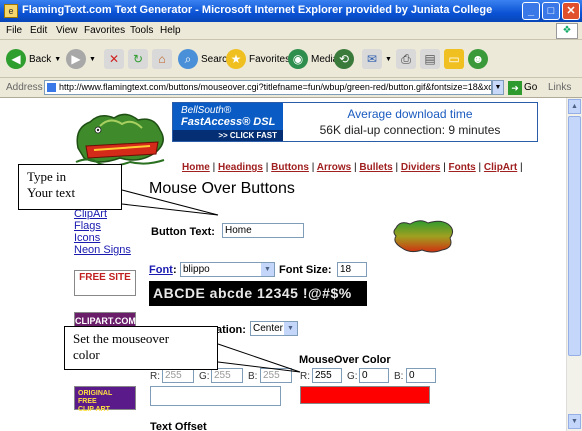 This screenshot has width=582, height=431. What do you see at coordinates (478, 59) in the screenshot?
I see `messenger-button: ☻` at bounding box center [478, 59].